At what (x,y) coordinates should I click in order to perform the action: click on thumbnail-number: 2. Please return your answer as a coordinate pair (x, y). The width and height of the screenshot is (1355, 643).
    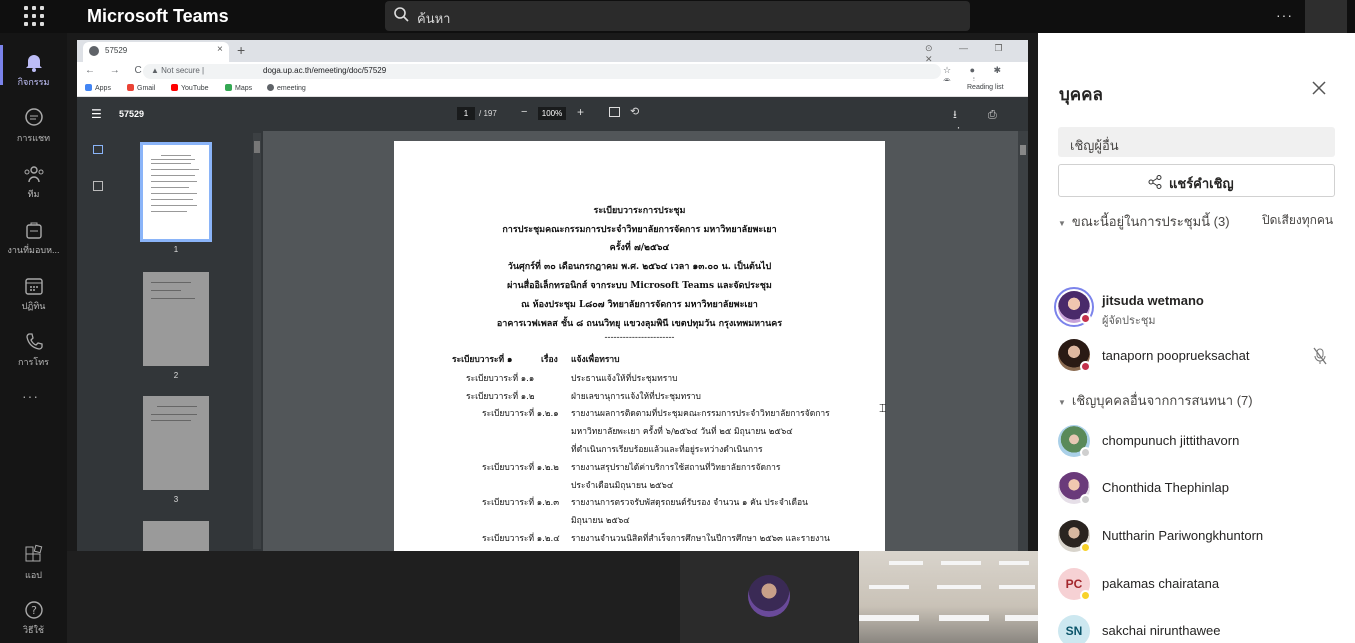
    Looking at the image, I should click on (176, 375).